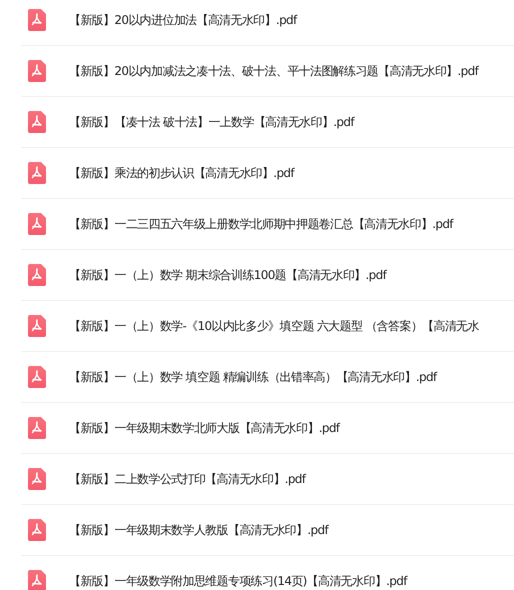 This screenshot has height=590, width=514. I want to click on file-name: 【新版】一（上）数学 填空题 精编训练（出错率高）【高清无水印】.pdf, so click(253, 377).